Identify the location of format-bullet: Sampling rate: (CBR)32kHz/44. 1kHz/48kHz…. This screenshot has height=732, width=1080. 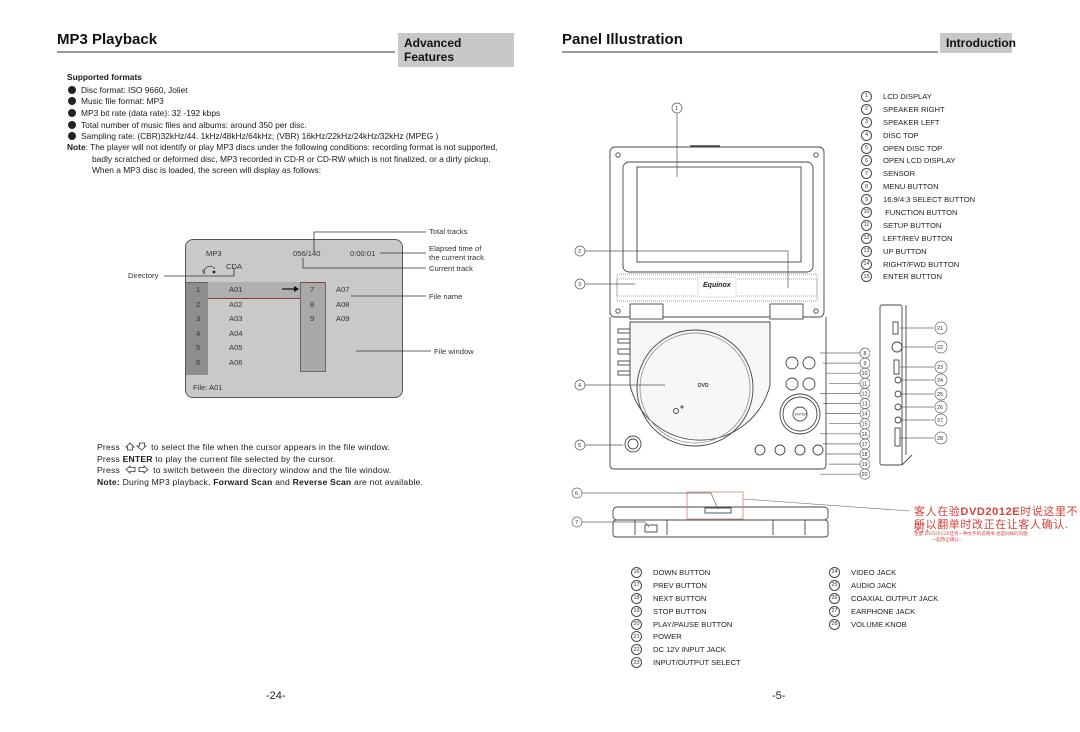
(253, 136).